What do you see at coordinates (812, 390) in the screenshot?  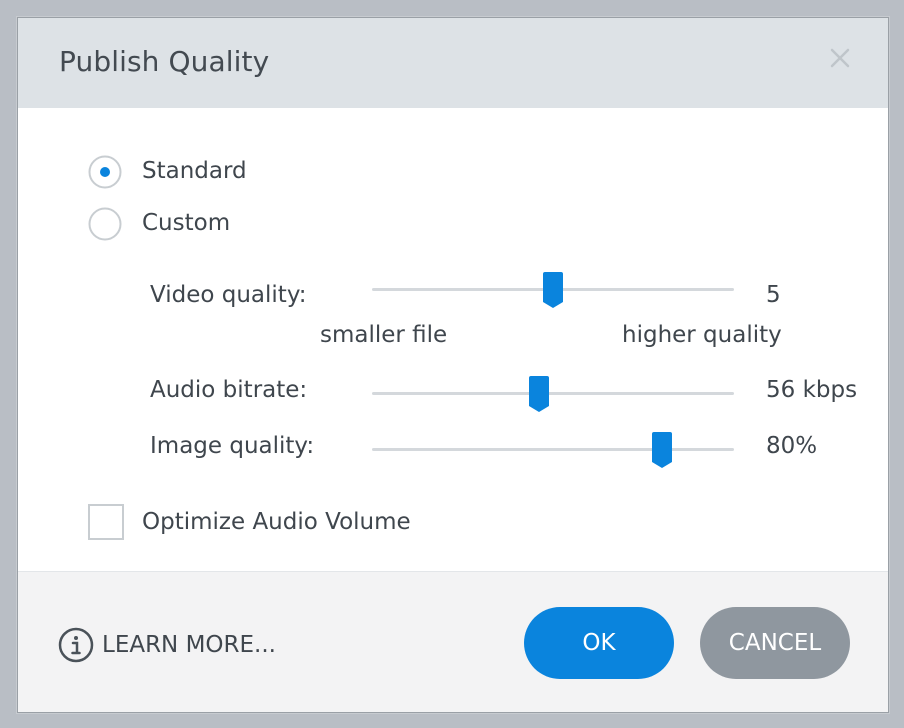 I see `audio-bitrate-value: 56 kbps` at bounding box center [812, 390].